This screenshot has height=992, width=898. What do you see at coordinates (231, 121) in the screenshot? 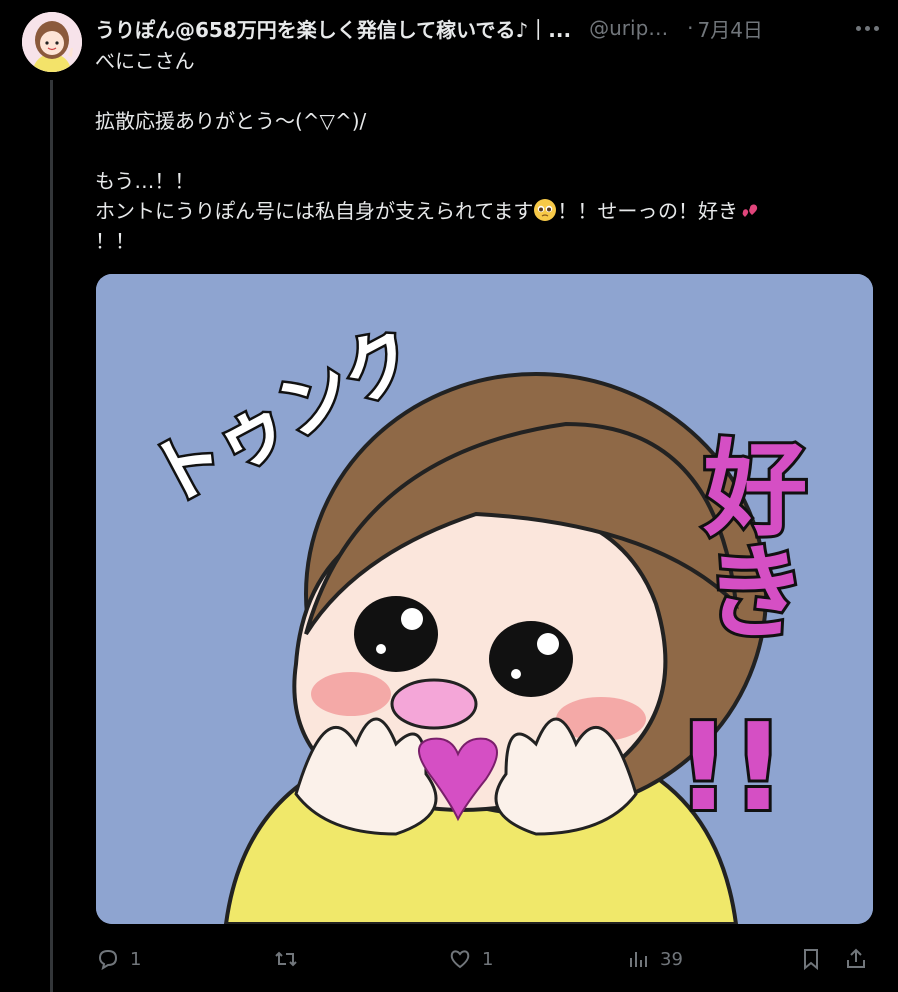
I see `text-line: 拡散応援ありがとう〜(^▽^)/` at bounding box center [231, 121].